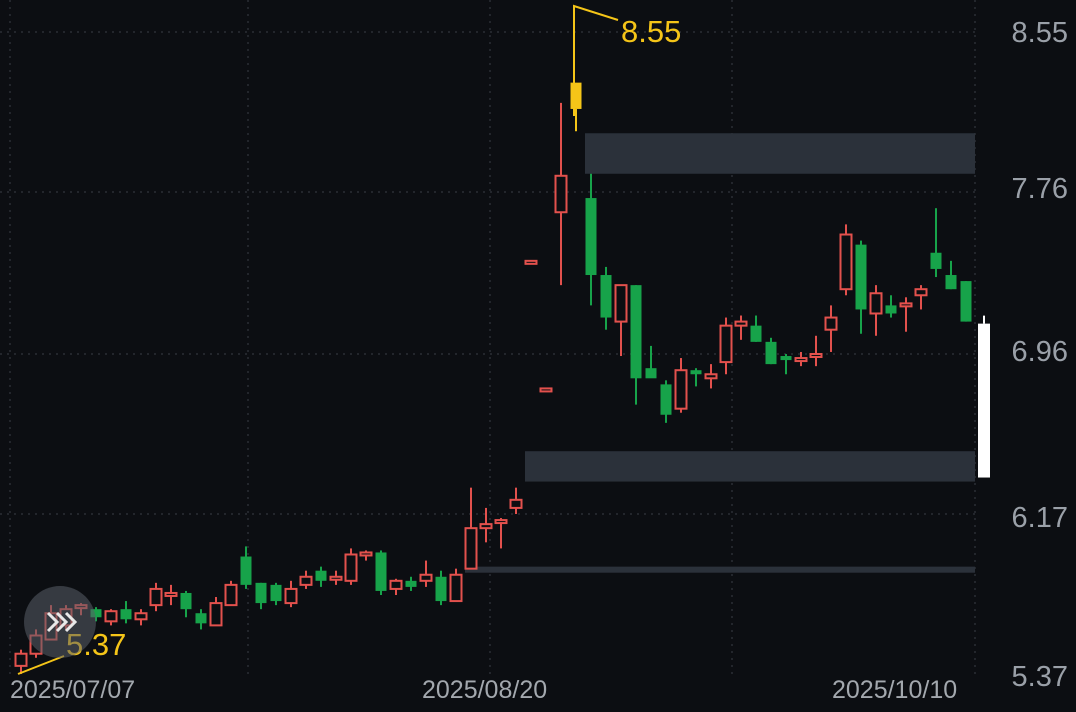 The height and width of the screenshot is (712, 1076). I want to click on chart-overlays, so click(984, 396).